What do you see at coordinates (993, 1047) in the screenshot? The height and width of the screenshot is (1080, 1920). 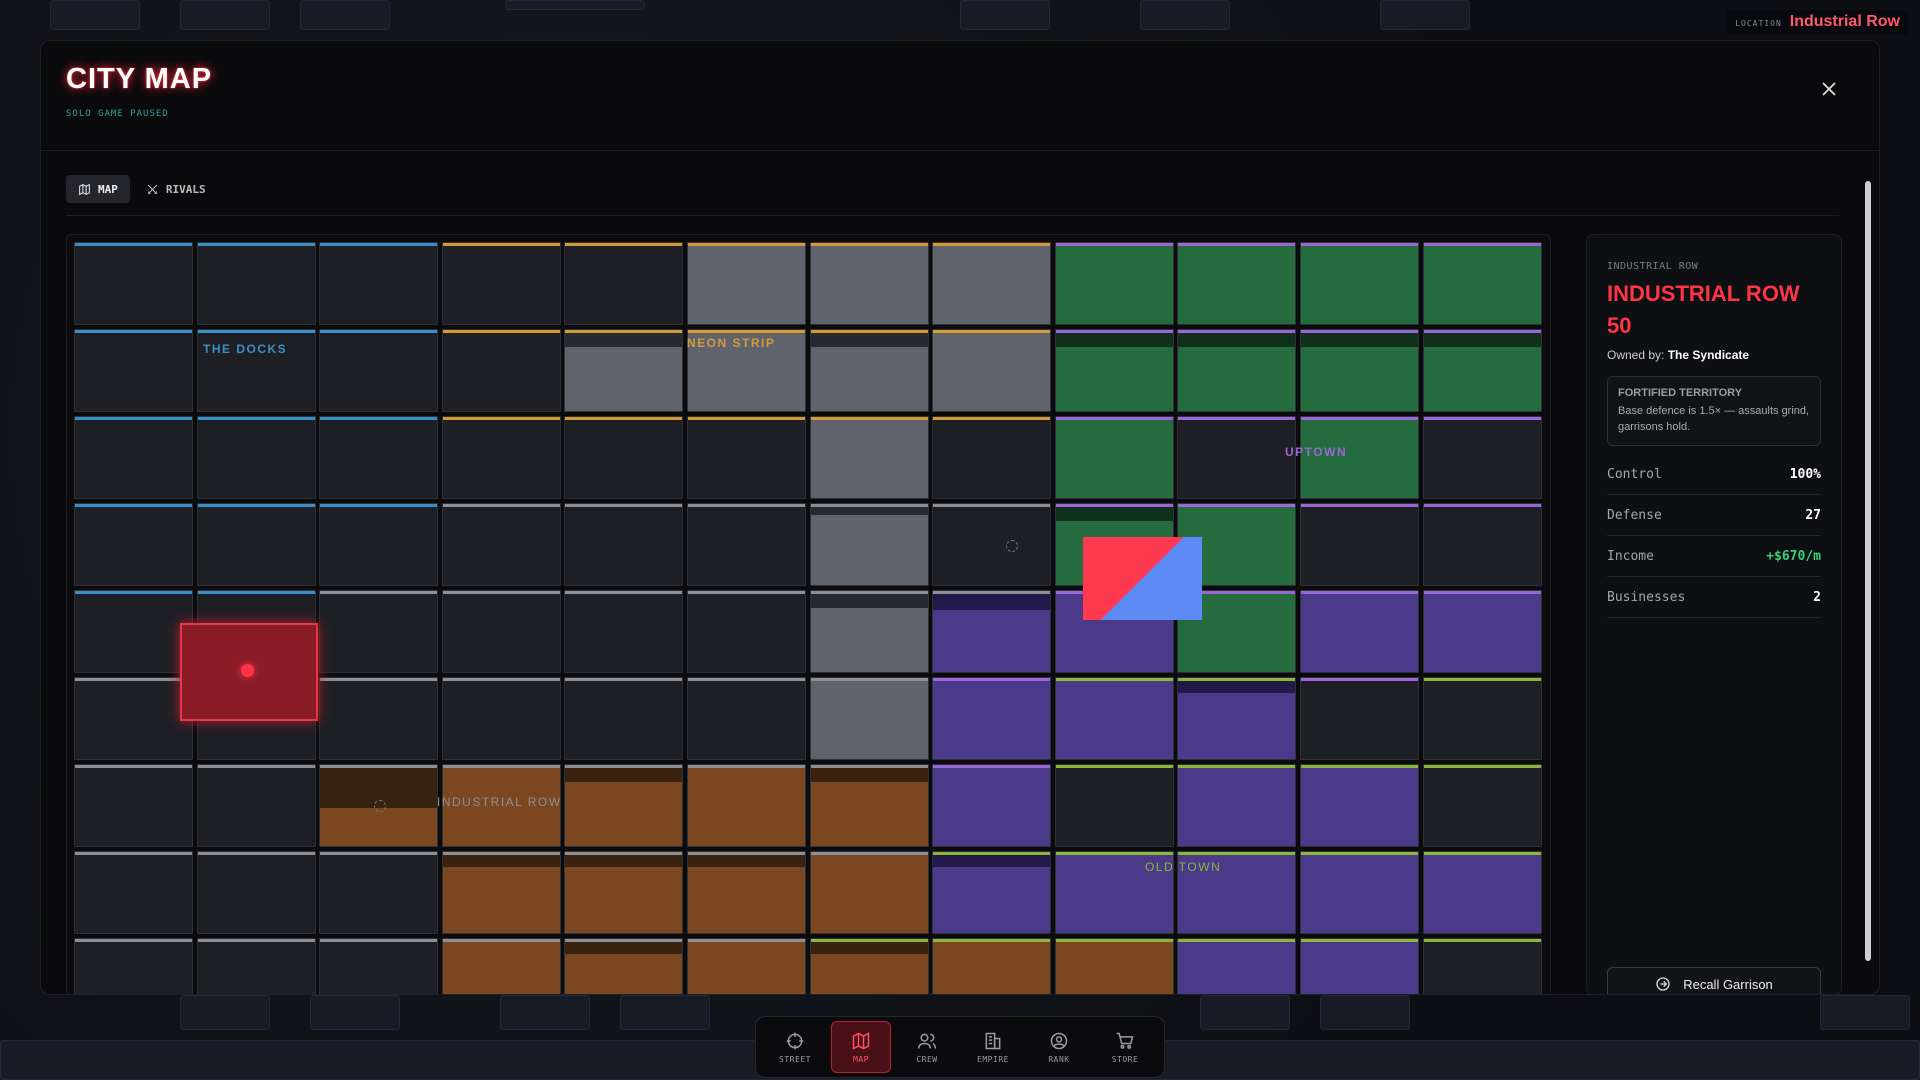 I see `nav-empire: EMPIRE` at bounding box center [993, 1047].